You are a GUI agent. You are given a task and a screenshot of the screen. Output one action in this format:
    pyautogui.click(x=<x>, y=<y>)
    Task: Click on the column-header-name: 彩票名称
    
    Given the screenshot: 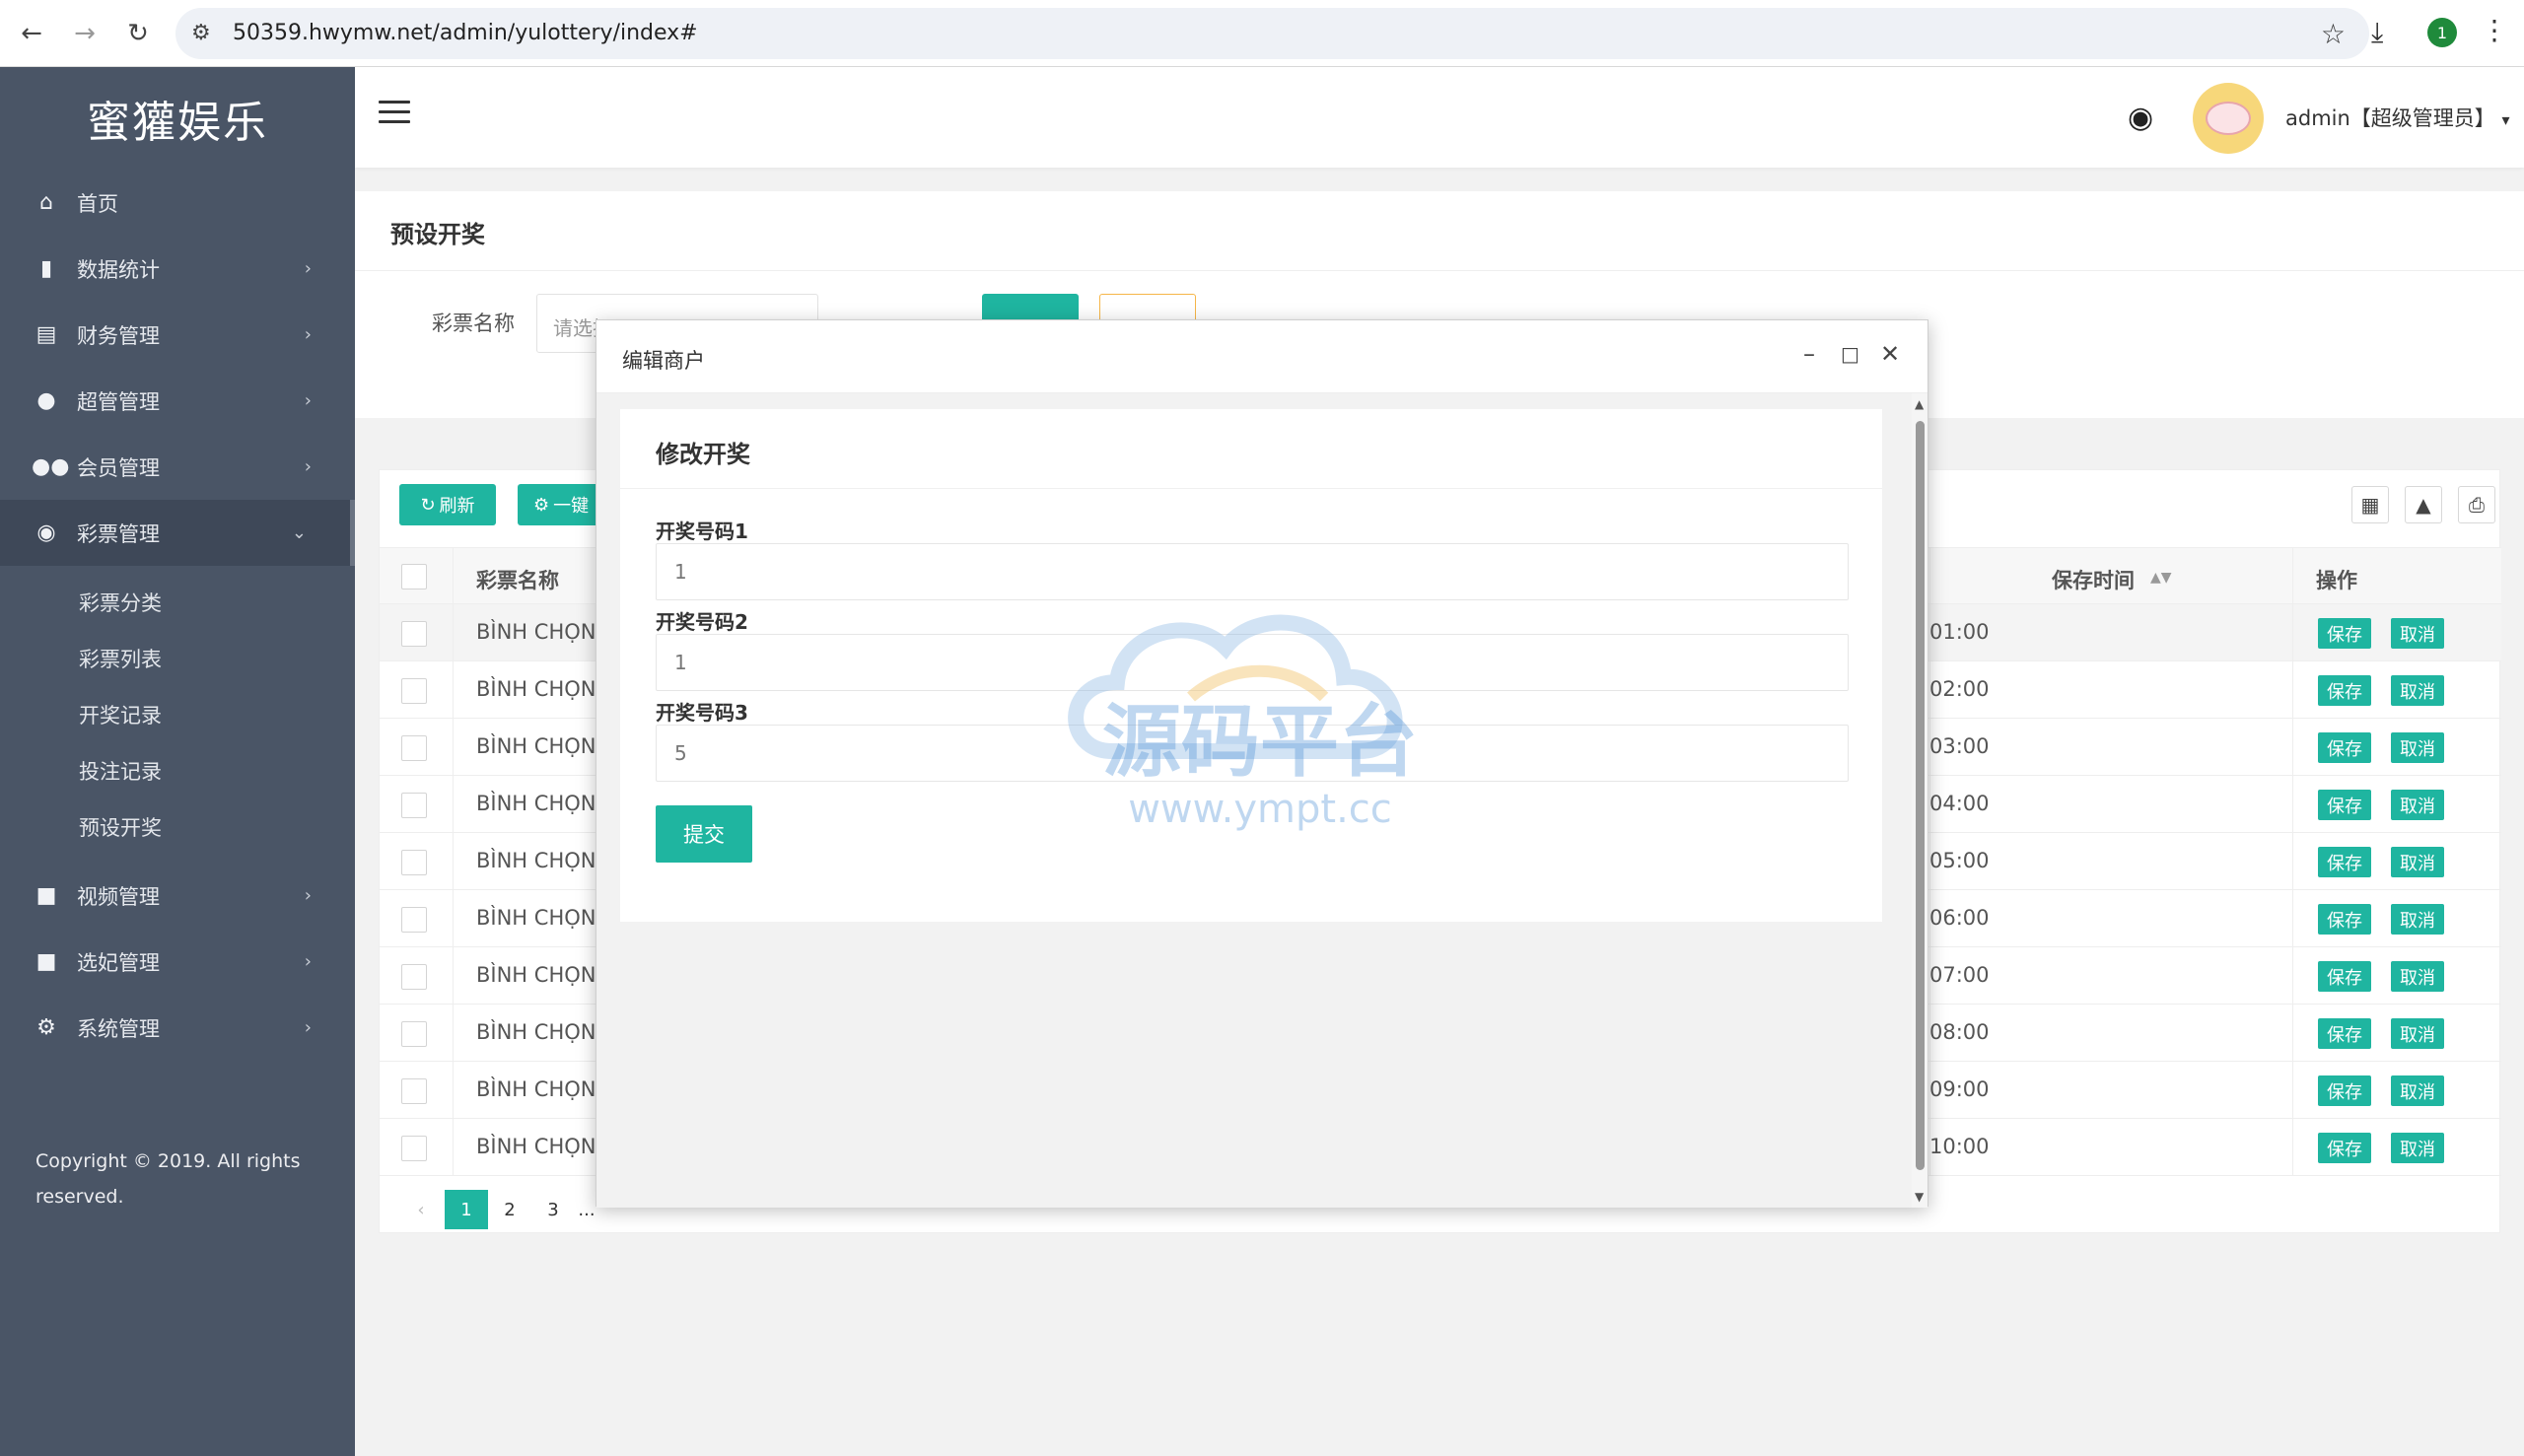 What is the action you would take?
    pyautogui.click(x=517, y=579)
    